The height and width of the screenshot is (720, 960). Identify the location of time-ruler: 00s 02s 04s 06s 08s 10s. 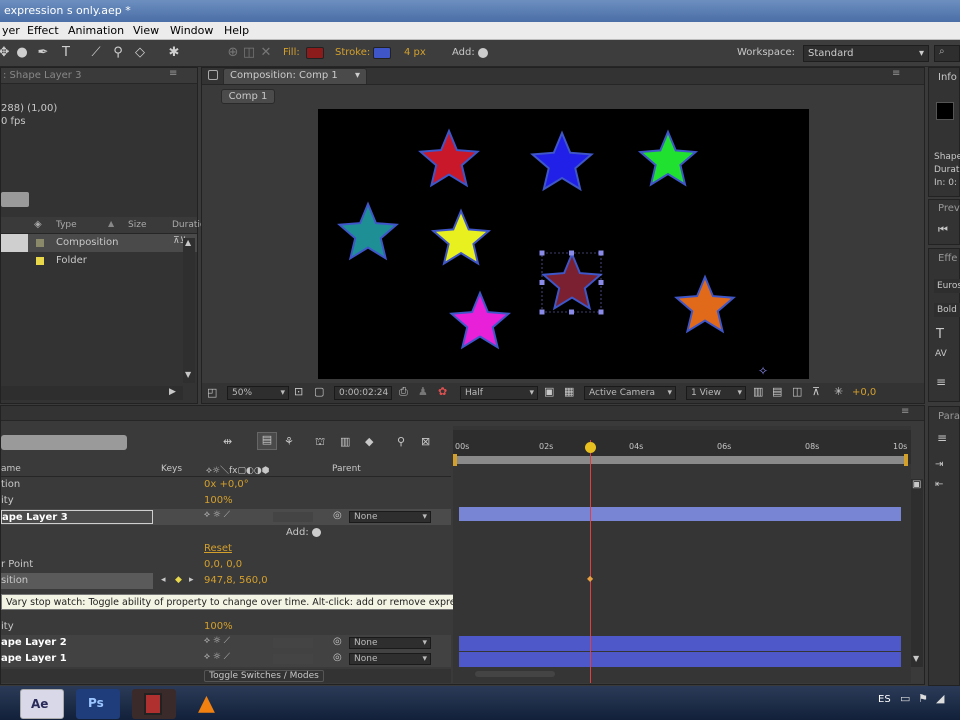
(682, 448).